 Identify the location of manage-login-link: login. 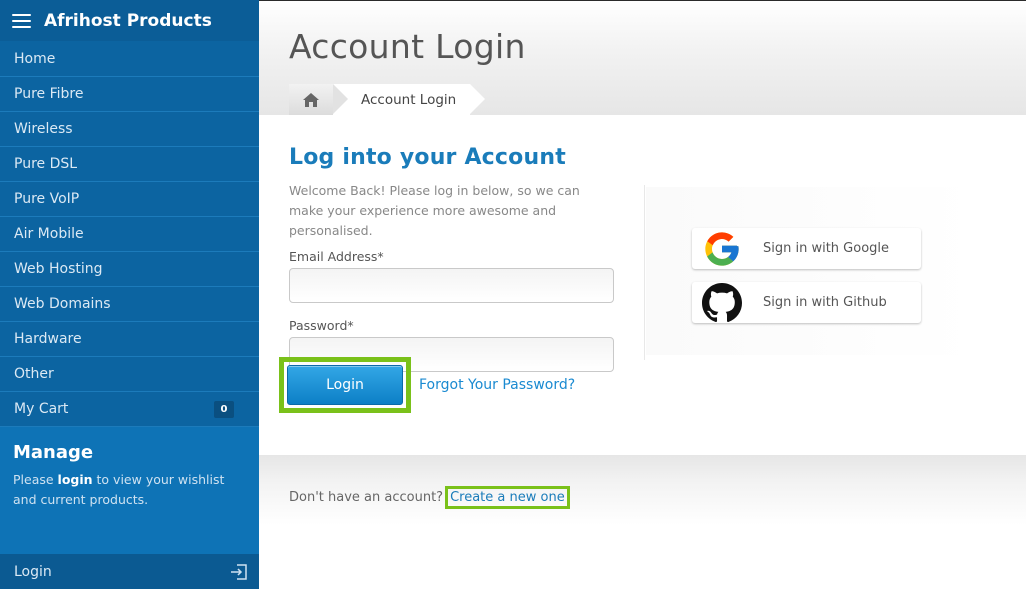
(75, 479).